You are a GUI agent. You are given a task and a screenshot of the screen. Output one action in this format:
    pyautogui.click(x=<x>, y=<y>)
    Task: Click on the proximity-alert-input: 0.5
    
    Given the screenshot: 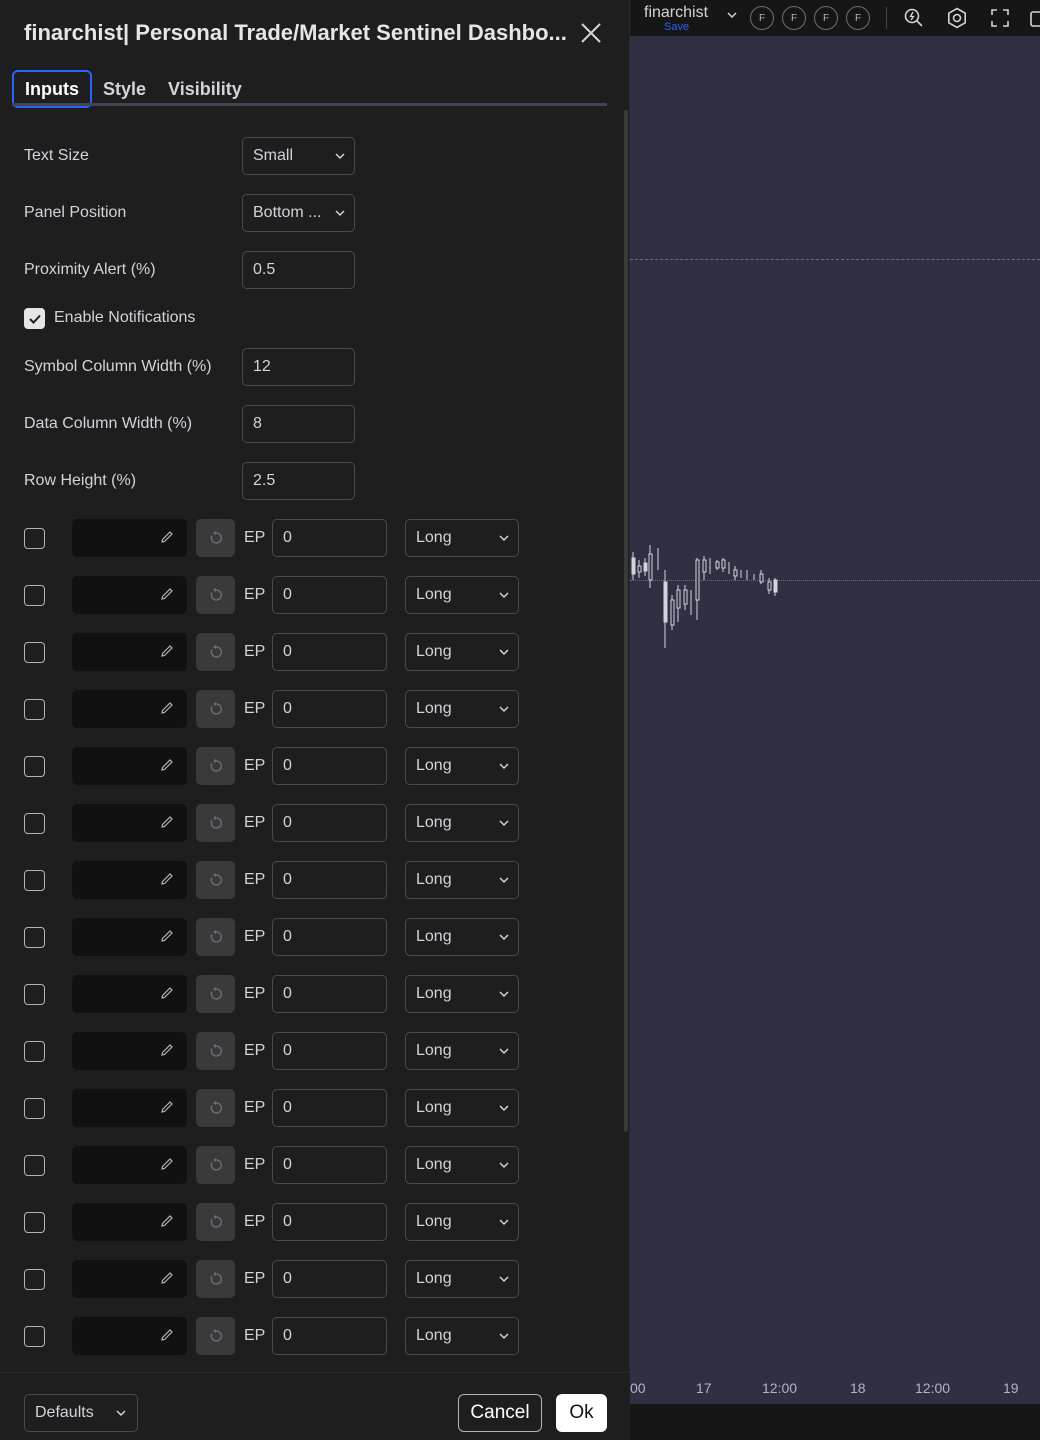 What is the action you would take?
    pyautogui.click(x=298, y=270)
    